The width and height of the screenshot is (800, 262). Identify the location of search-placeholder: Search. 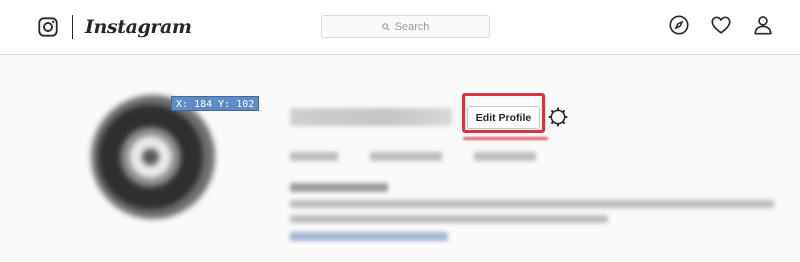
(412, 26).